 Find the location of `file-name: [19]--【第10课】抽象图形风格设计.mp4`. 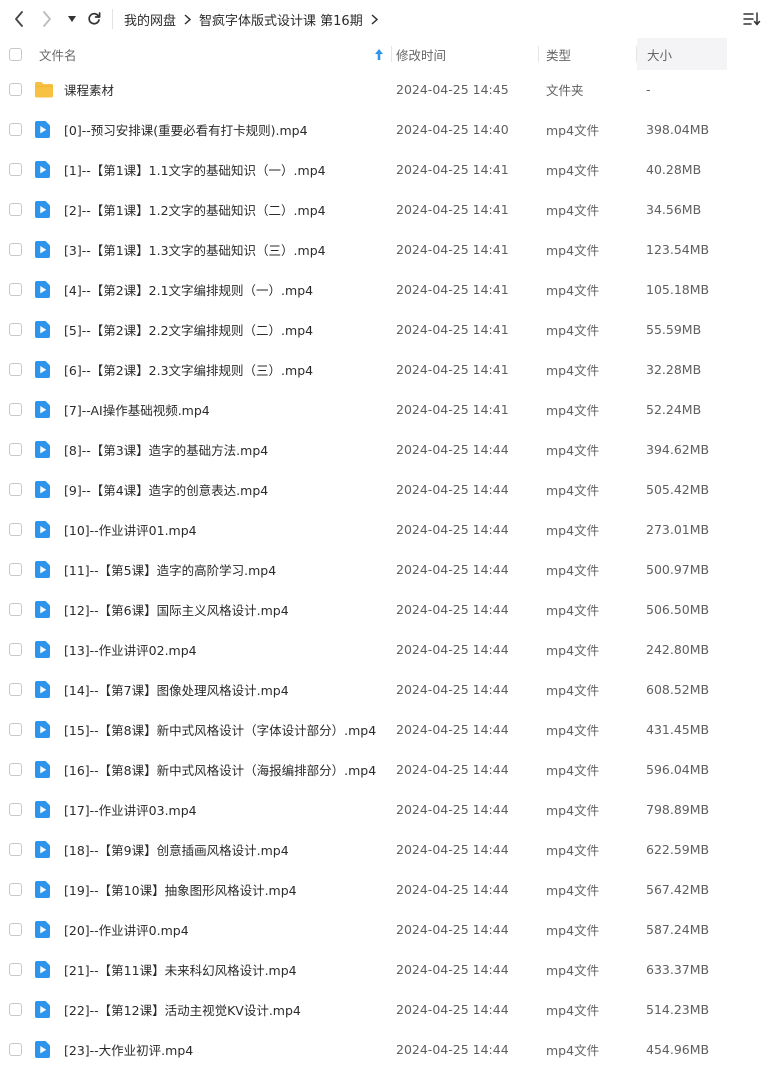

file-name: [19]--【第10课】抽象图形风格设计.mp4 is located at coordinates (180, 889).